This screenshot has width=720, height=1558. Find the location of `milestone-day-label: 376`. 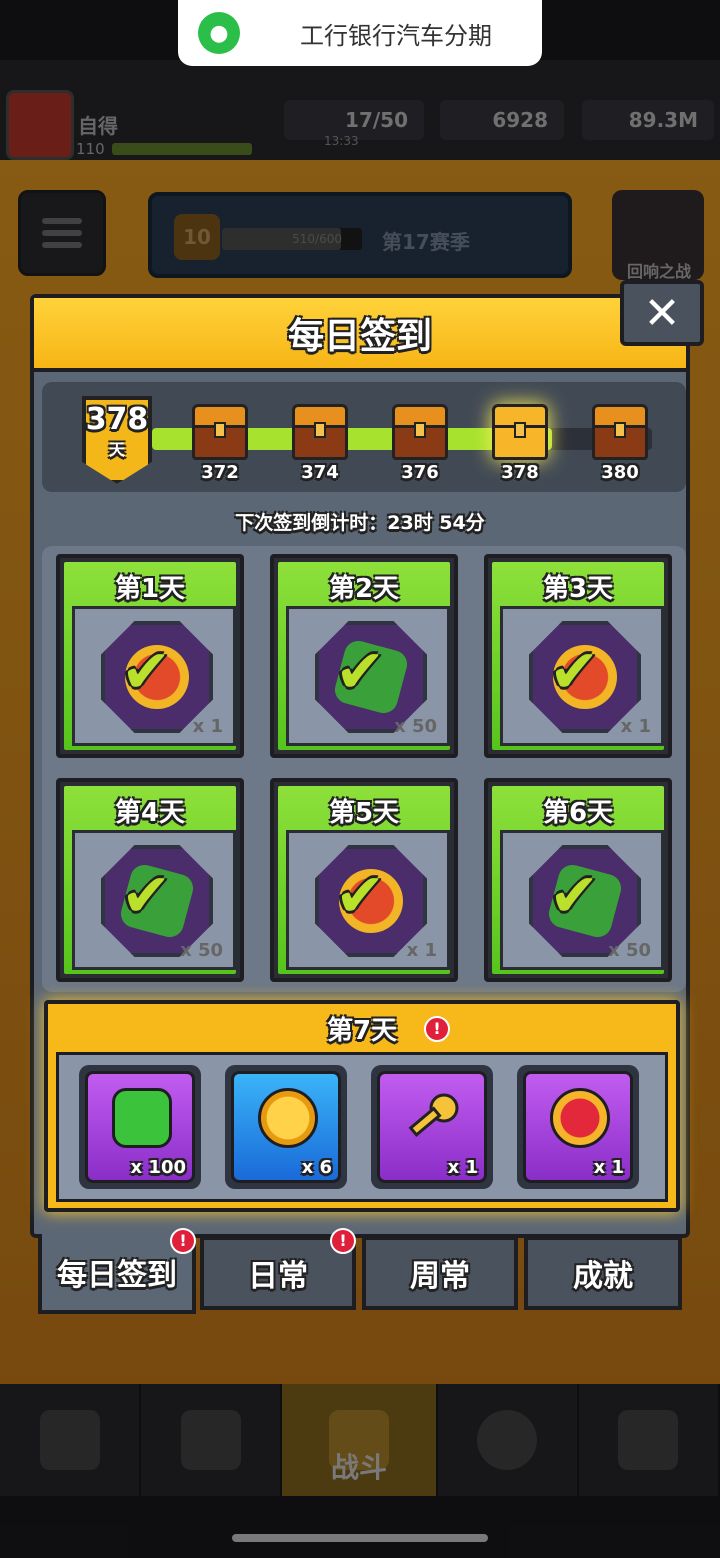

milestone-day-label: 376 is located at coordinates (420, 472).